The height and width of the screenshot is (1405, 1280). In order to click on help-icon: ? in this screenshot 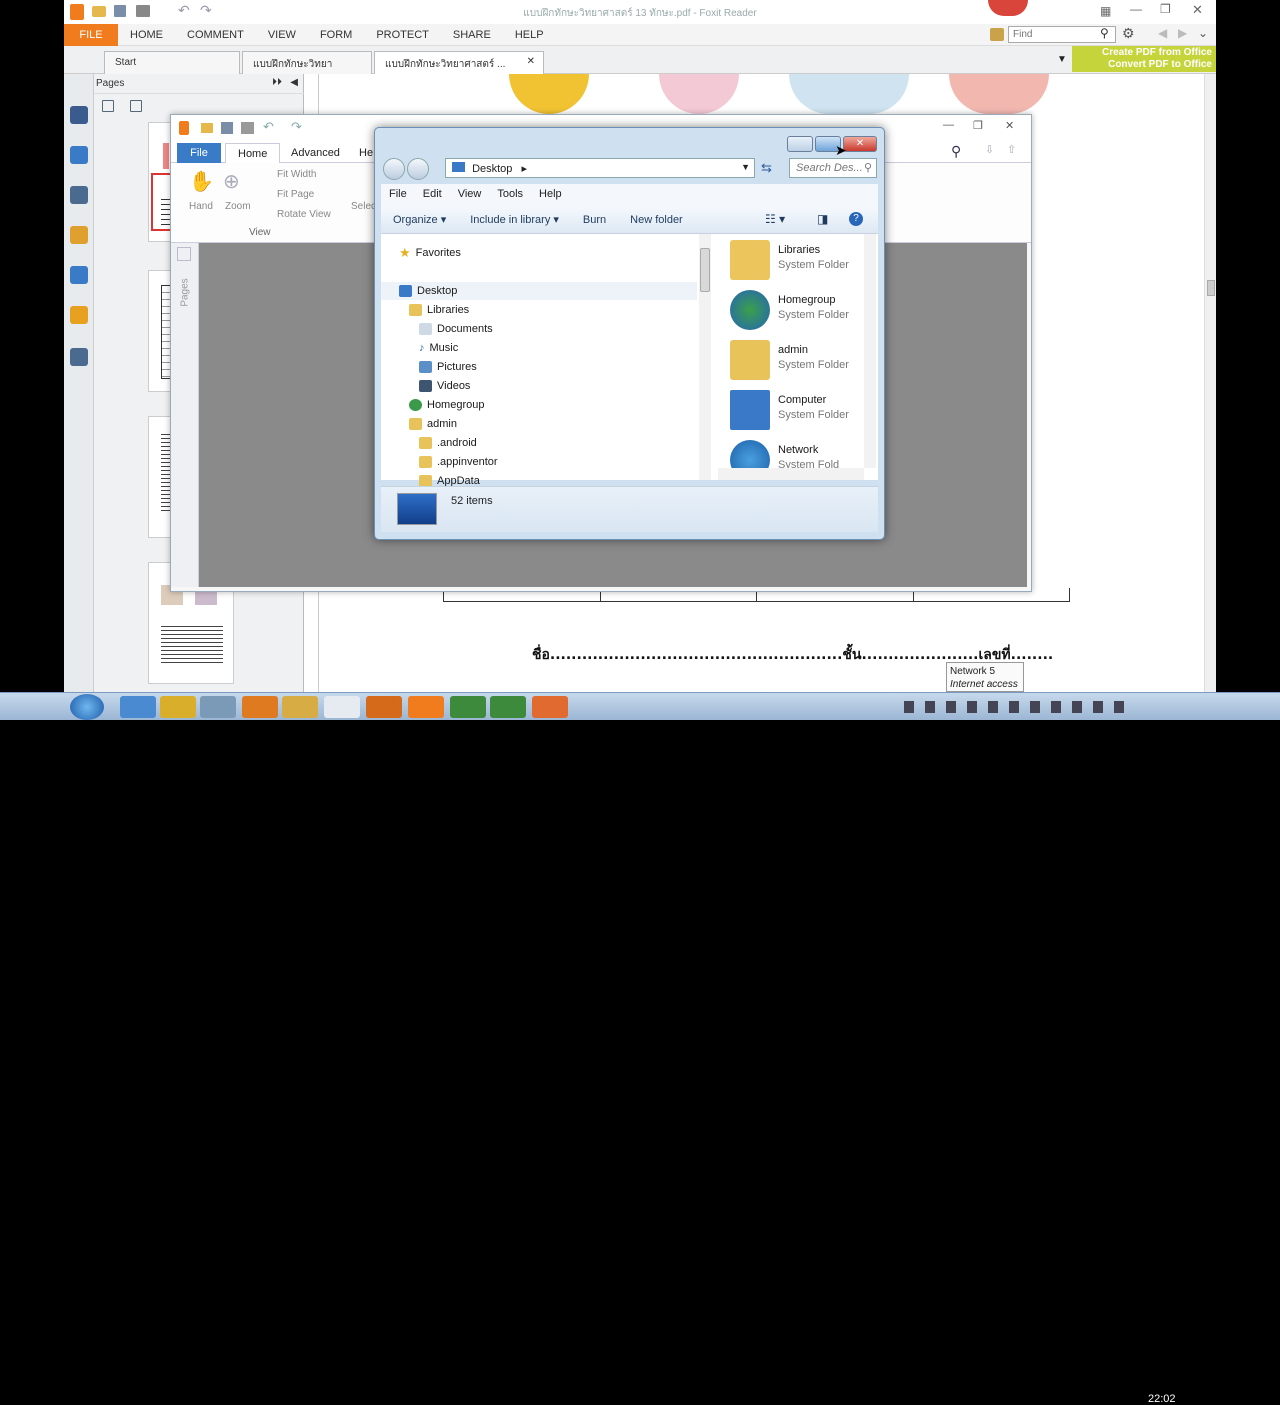, I will do `click(856, 219)`.